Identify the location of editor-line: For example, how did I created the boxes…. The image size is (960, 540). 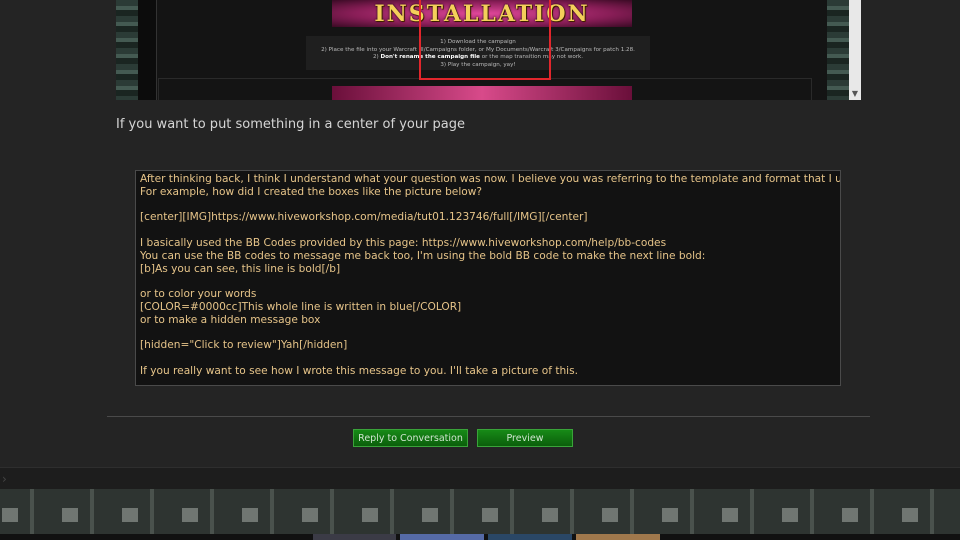
(311, 191).